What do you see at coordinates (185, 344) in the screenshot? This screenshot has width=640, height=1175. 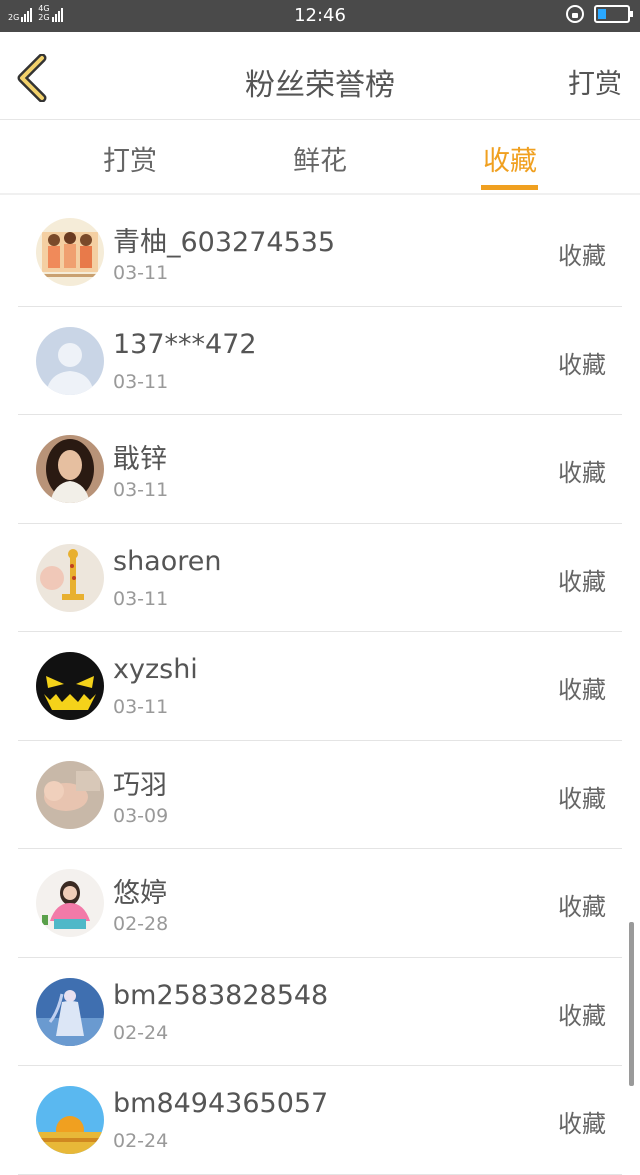 I see `fan-name: 137***472` at bounding box center [185, 344].